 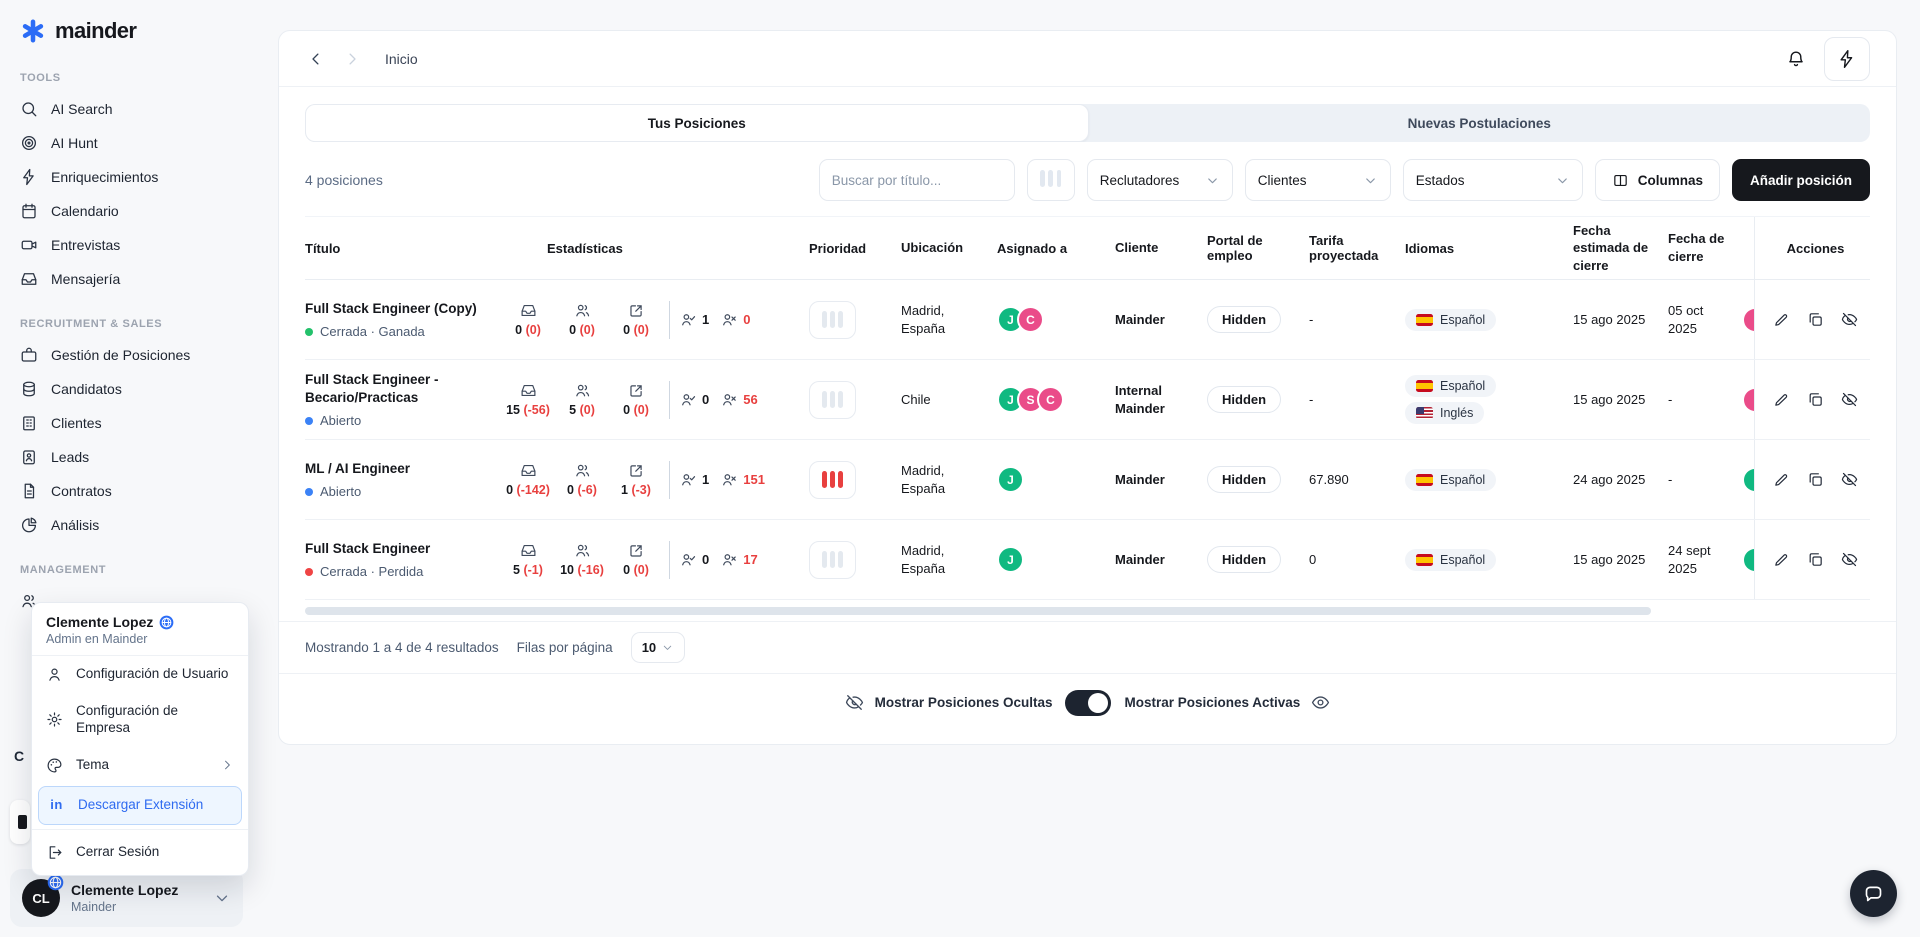 What do you see at coordinates (1873, 893) in the screenshot?
I see `chat-widget-button` at bounding box center [1873, 893].